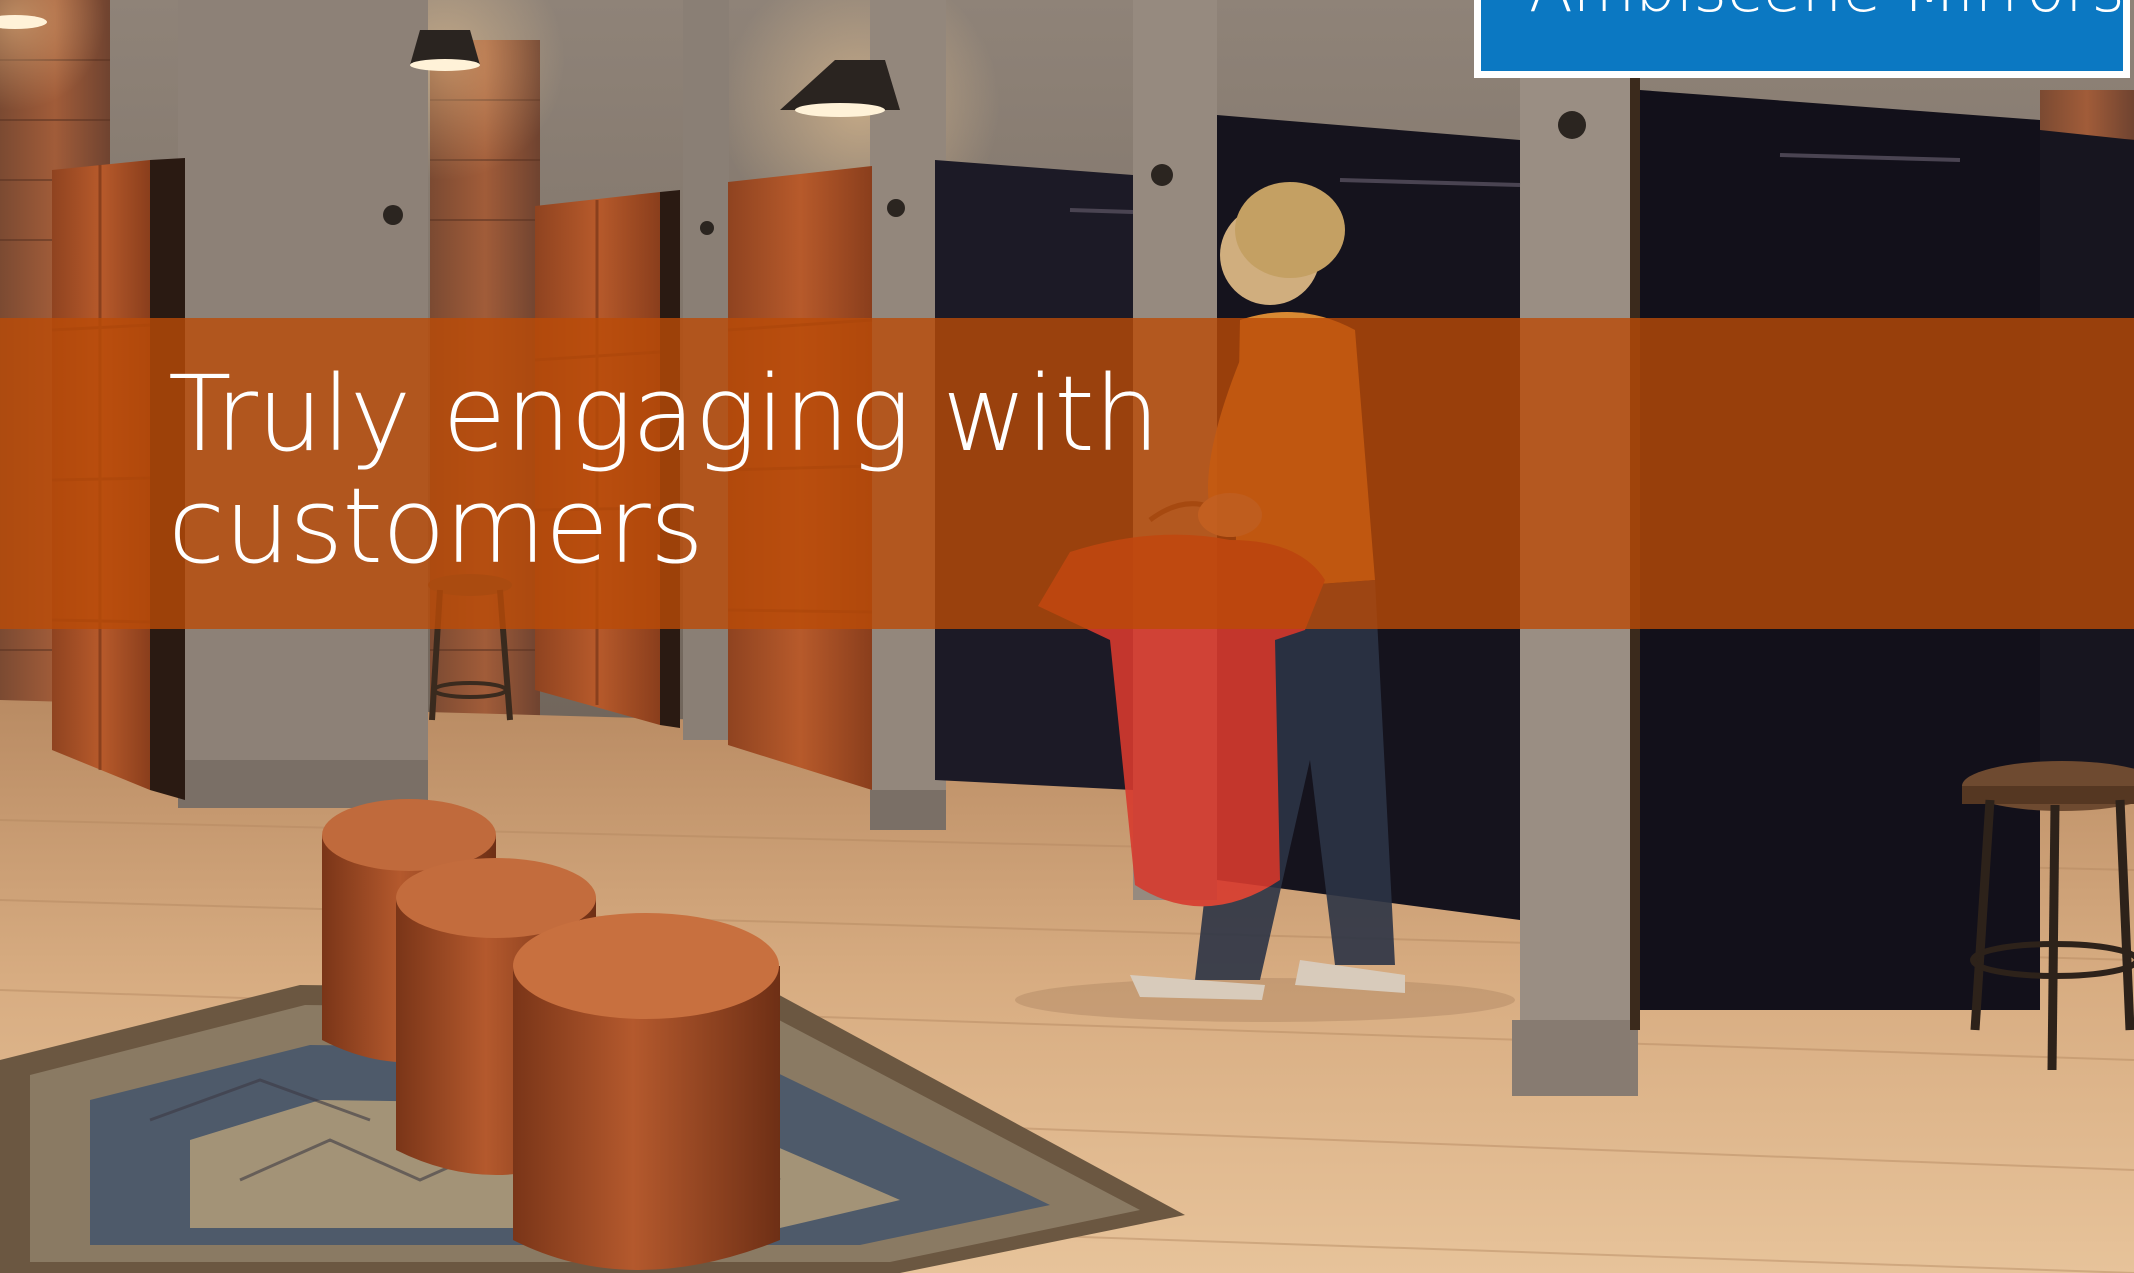  I want to click on product-badge-label: Ambiscene Mirrors, so click(1826, 13).